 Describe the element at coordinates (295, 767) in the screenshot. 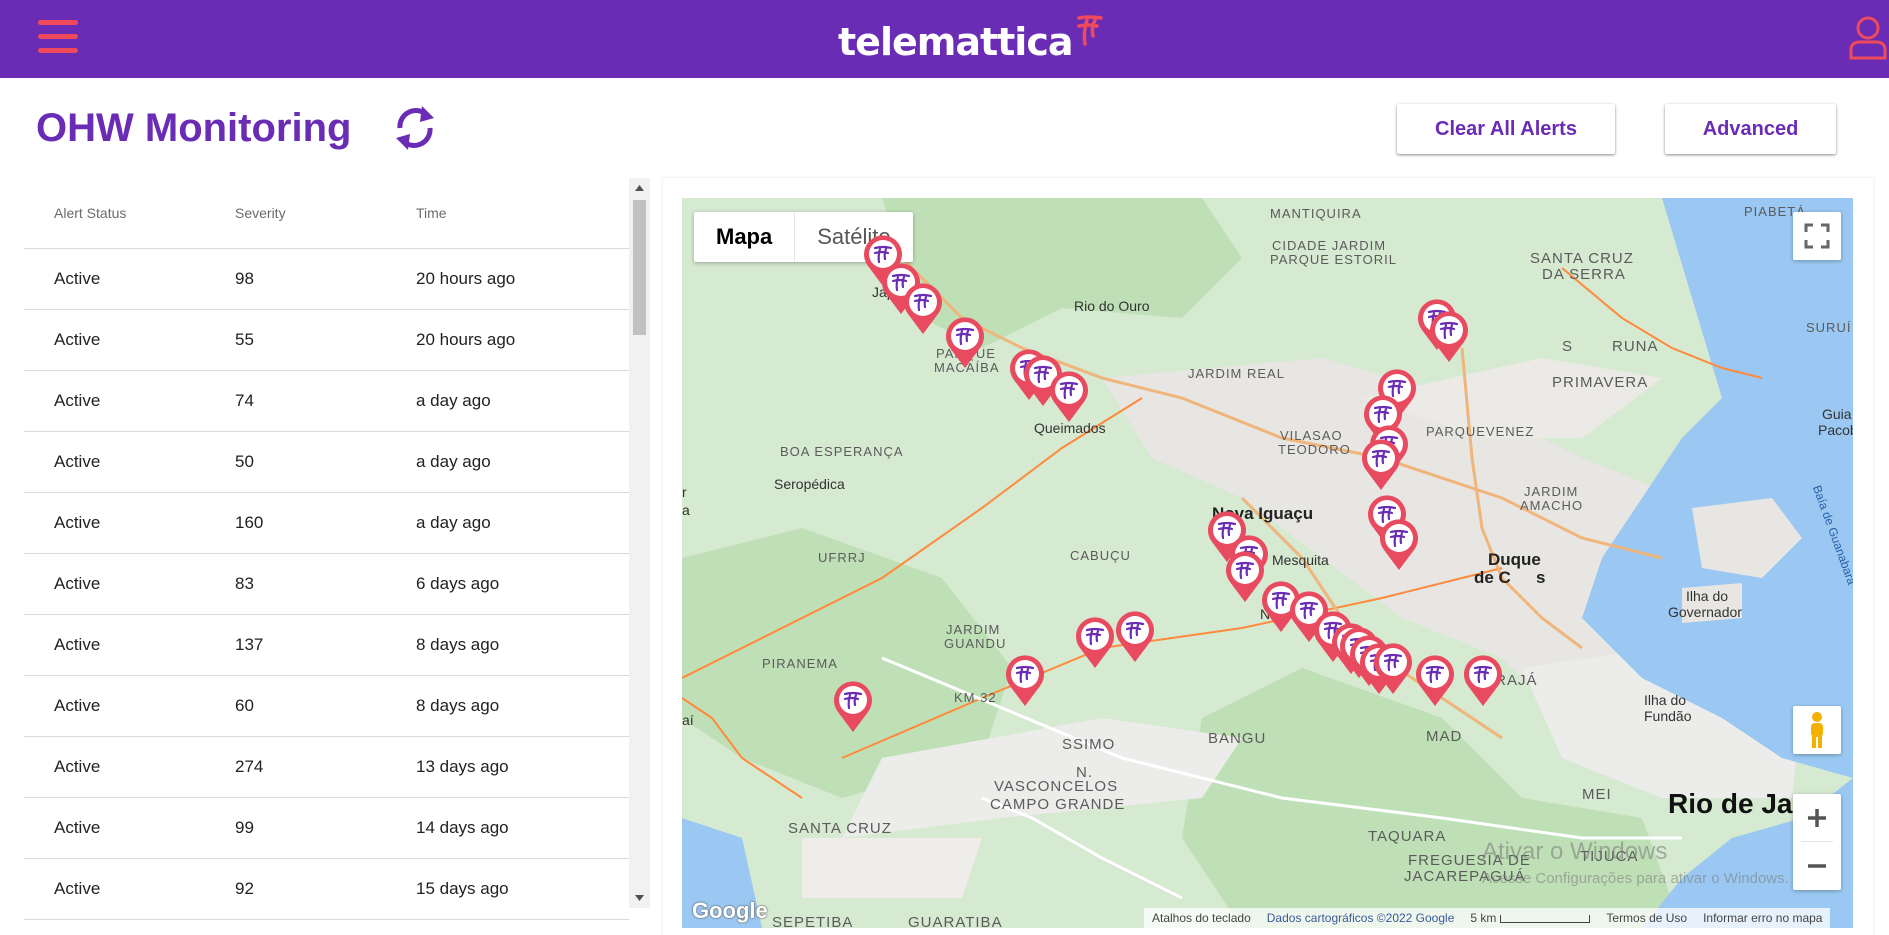

I see `severity-cell: 274` at that location.